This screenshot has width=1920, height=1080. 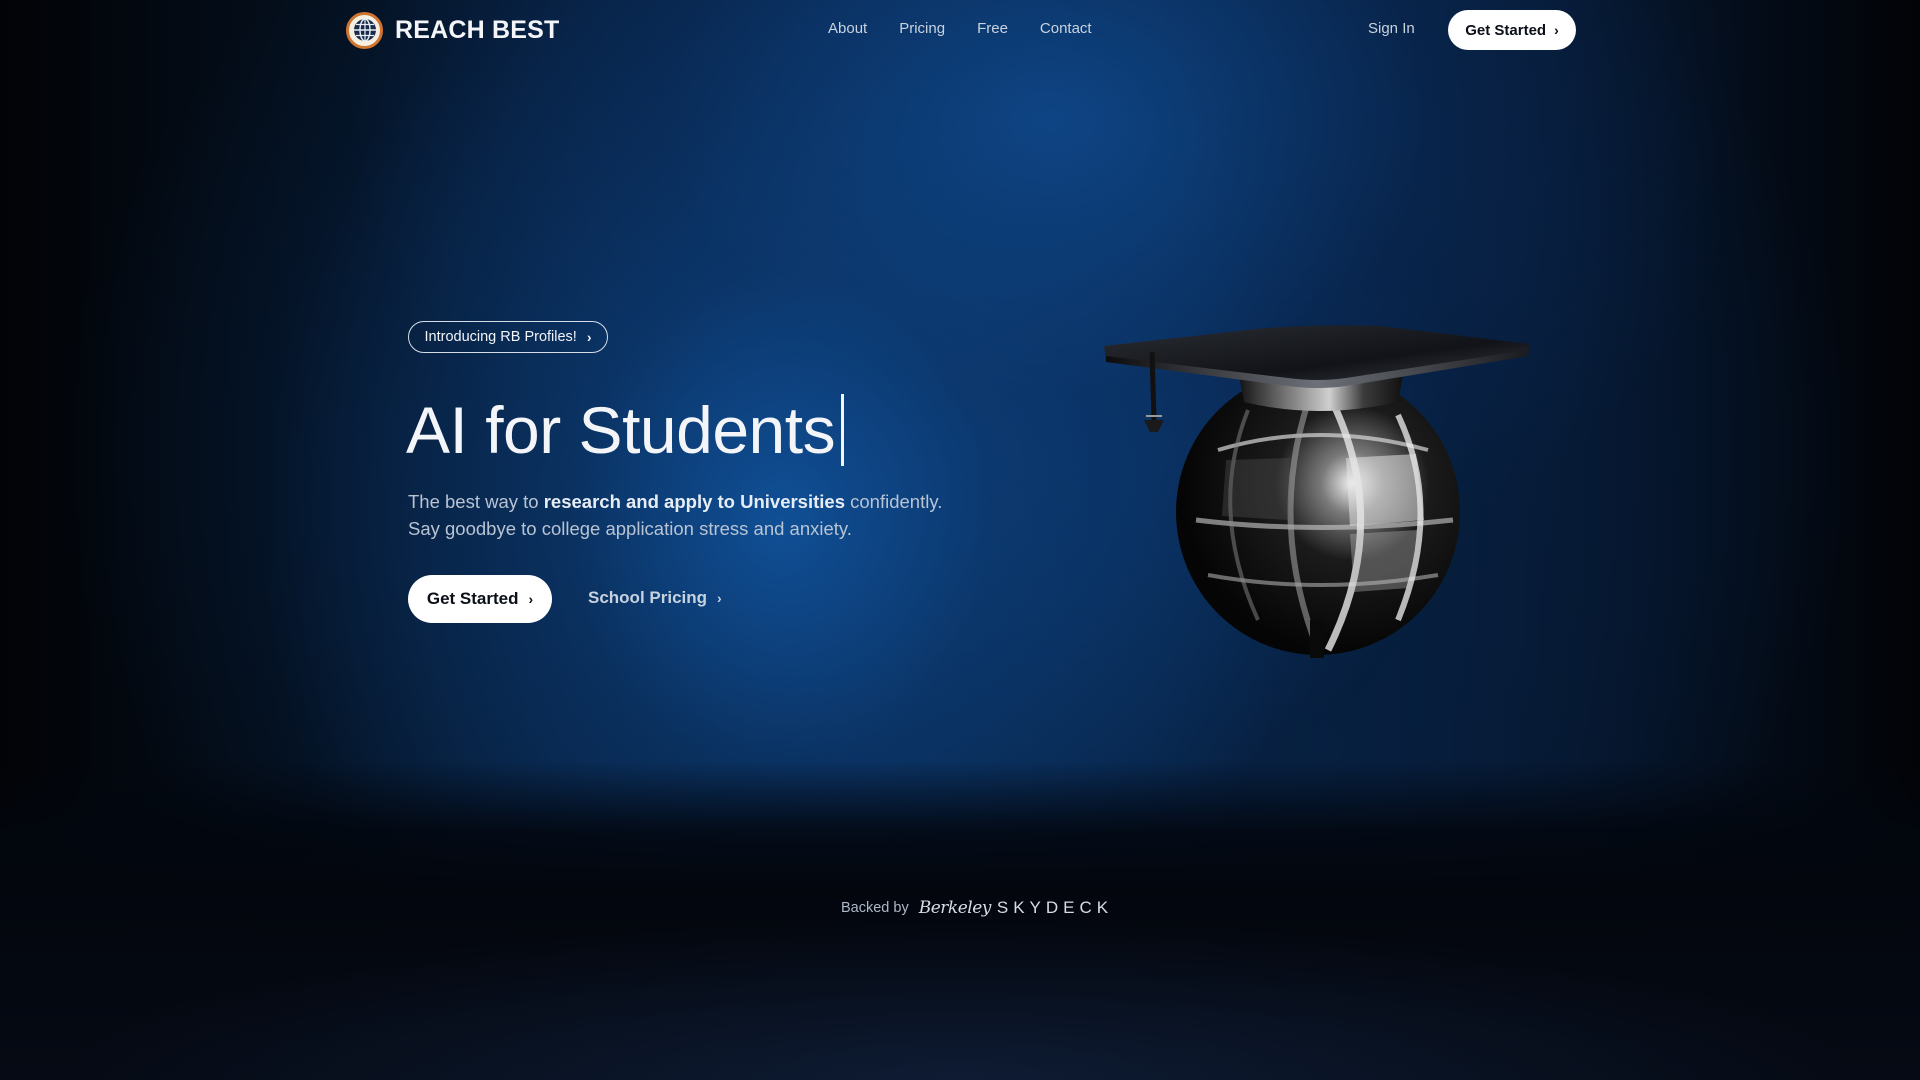 I want to click on hero-headline-text: AI for Students, so click(x=621, y=430).